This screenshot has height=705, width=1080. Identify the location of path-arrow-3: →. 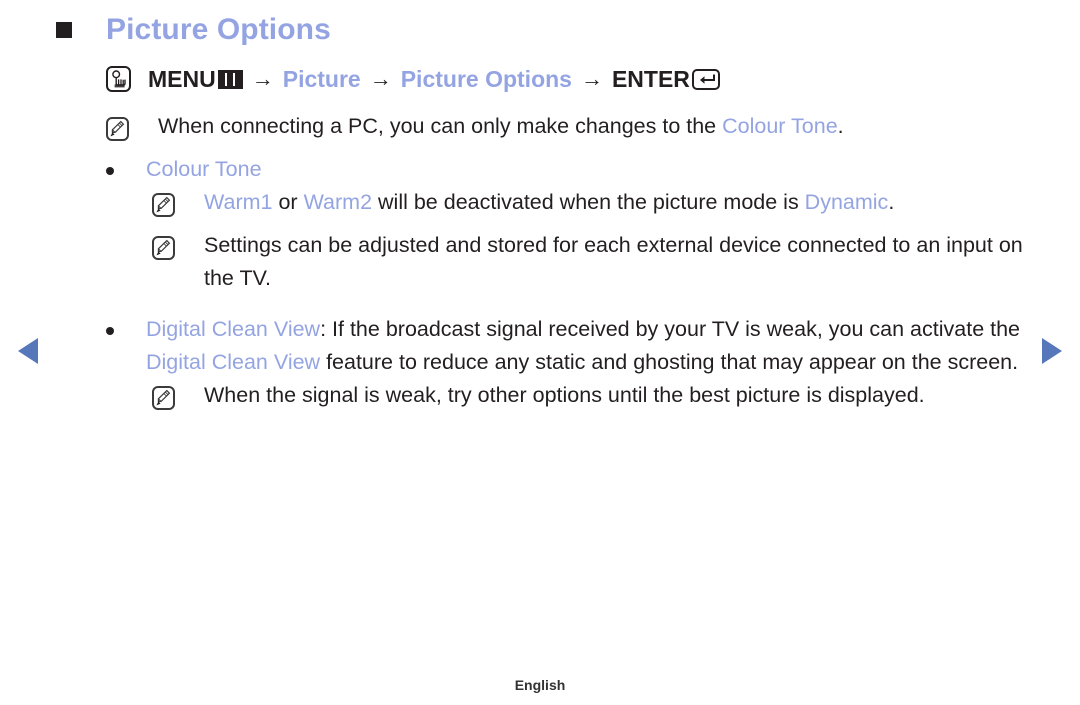
(591, 78).